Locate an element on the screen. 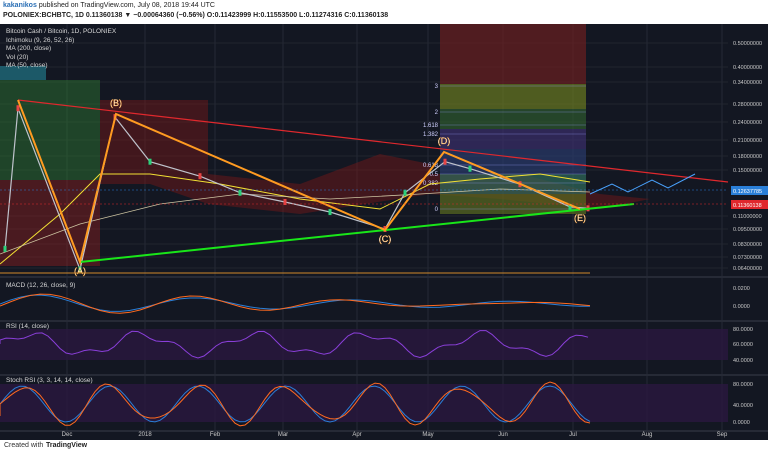 The width and height of the screenshot is (768, 454). y-tick-label: 0.24000000 is located at coordinates (747, 123).